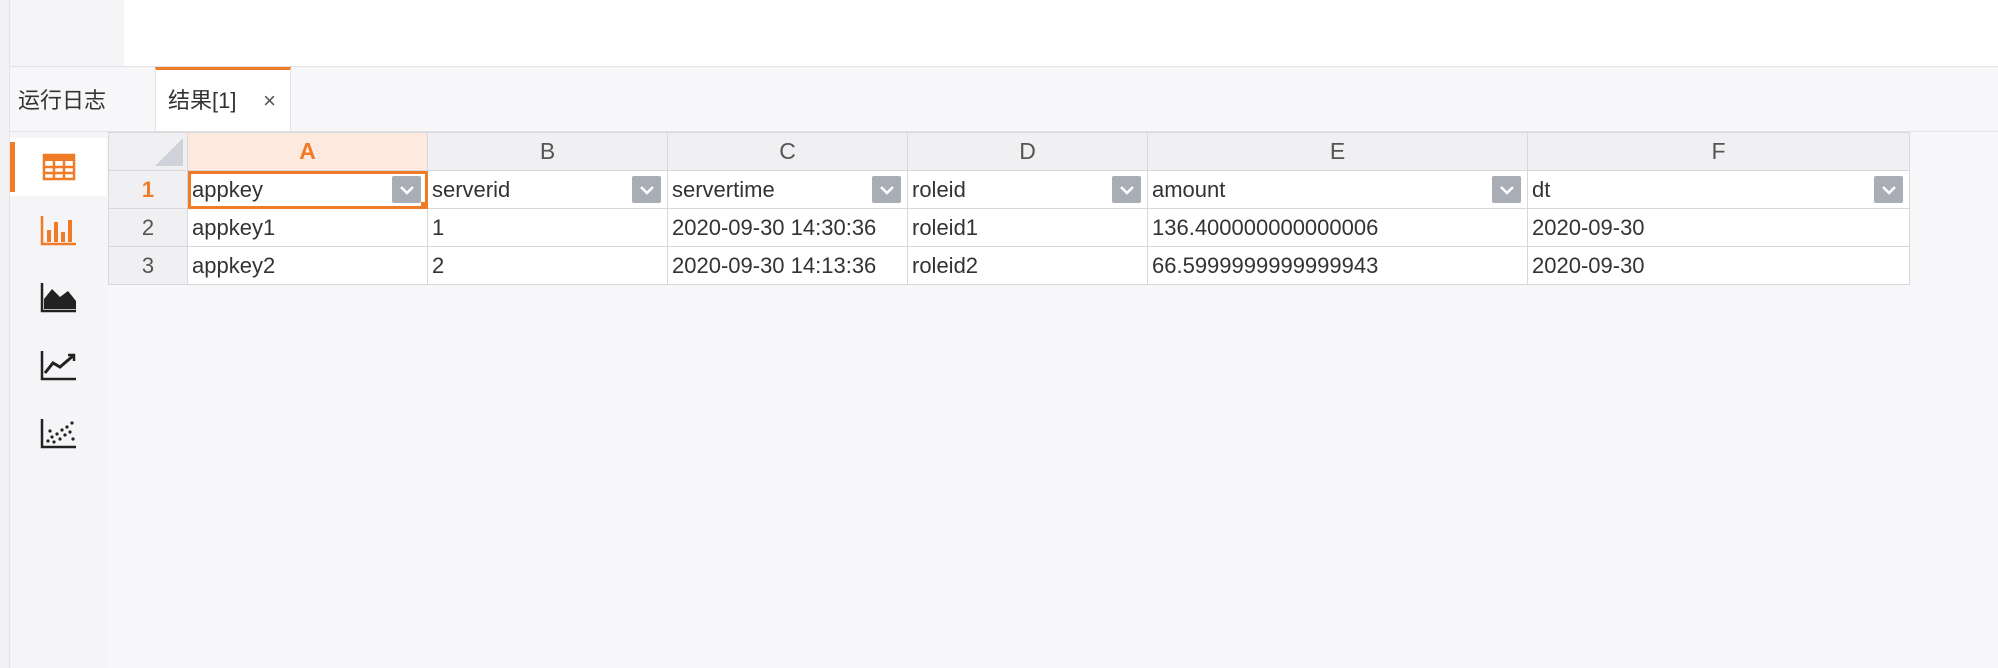 The width and height of the screenshot is (1998, 668). What do you see at coordinates (471, 189) in the screenshot?
I see `header-cell-label: serverid` at bounding box center [471, 189].